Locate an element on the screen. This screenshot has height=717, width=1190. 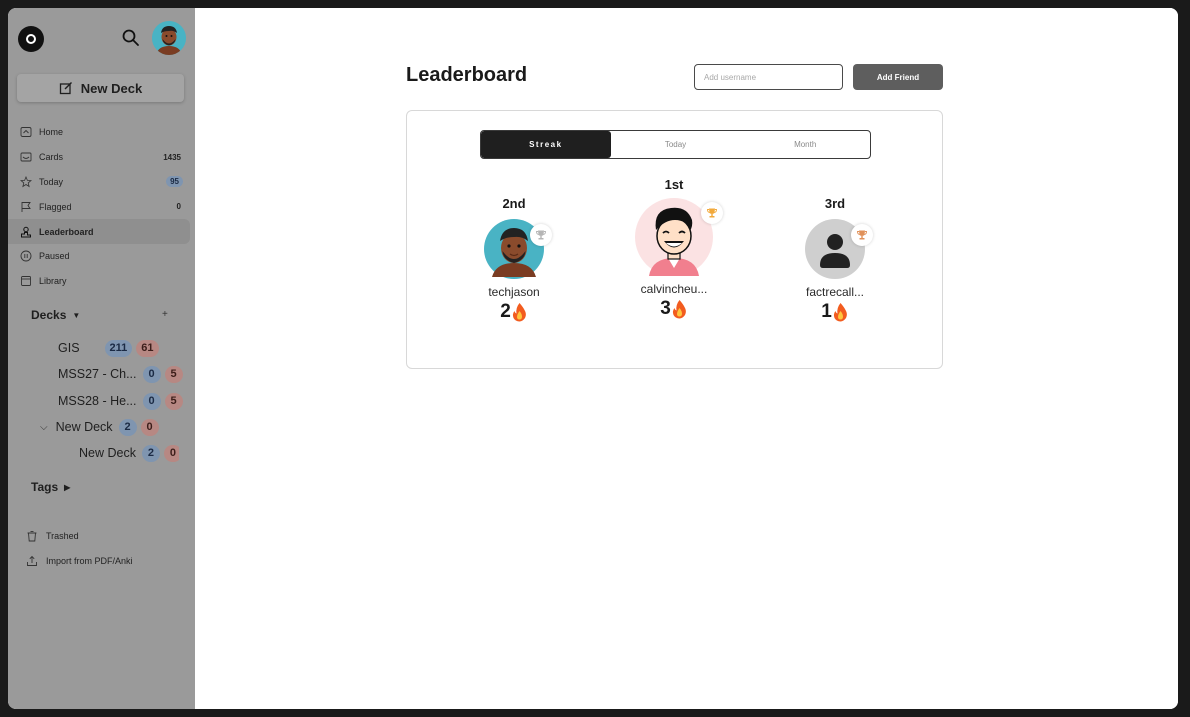
caret-down-icon: ▼ is located at coordinates (76, 315).